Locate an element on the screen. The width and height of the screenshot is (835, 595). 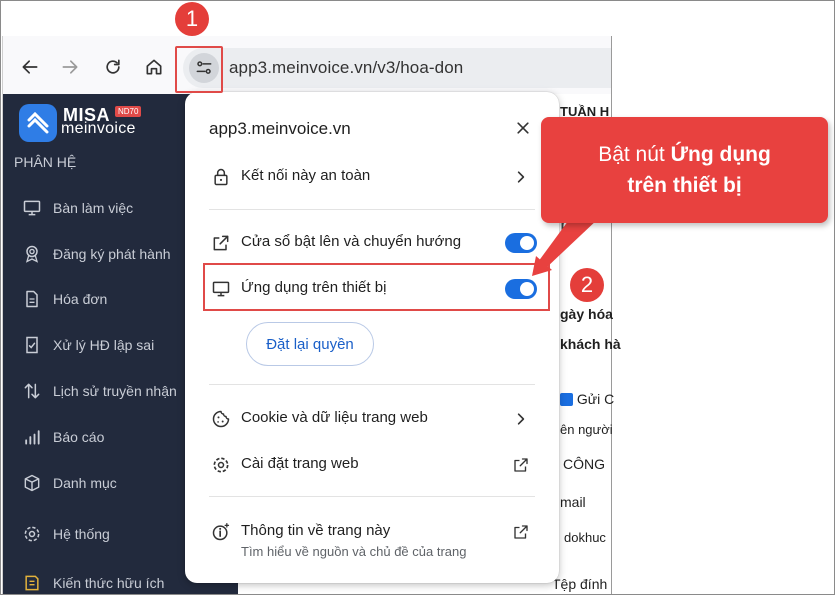
home-button is located at coordinates (154, 67).